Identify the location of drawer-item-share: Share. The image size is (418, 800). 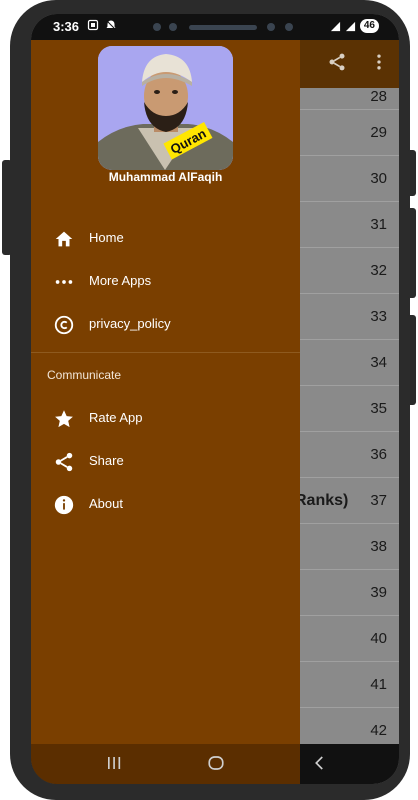
(165, 461).